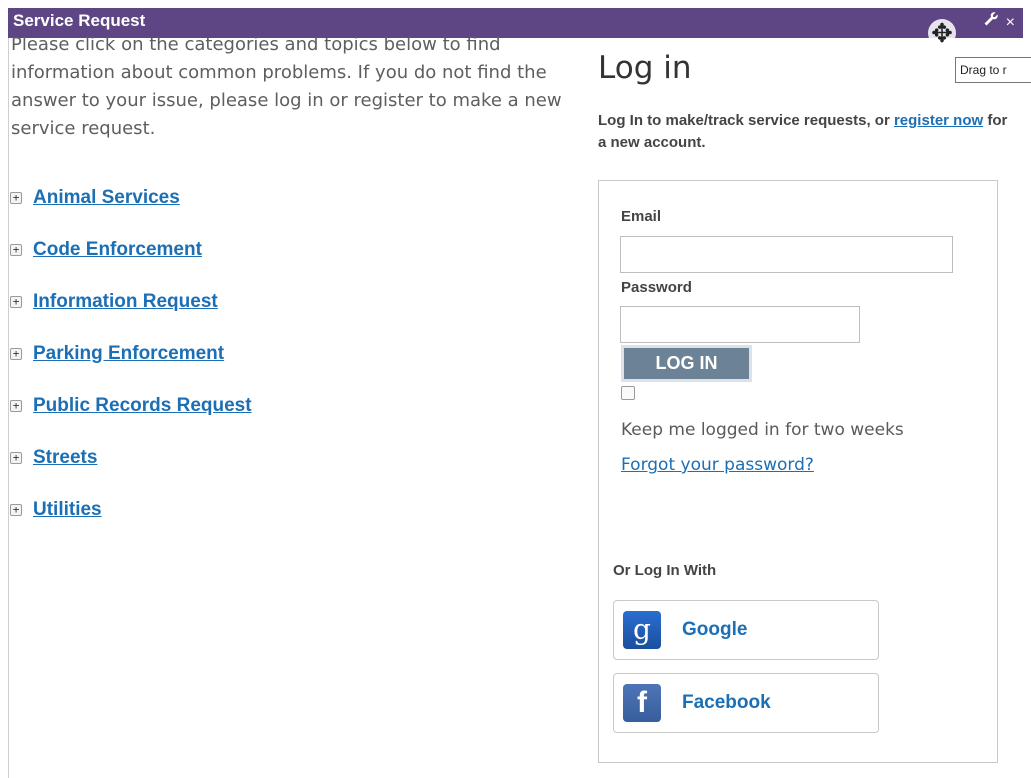 This screenshot has width=1031, height=778. Describe the element at coordinates (762, 430) in the screenshot. I see `remember-me-label: Keep me logged in for two weeks` at that location.